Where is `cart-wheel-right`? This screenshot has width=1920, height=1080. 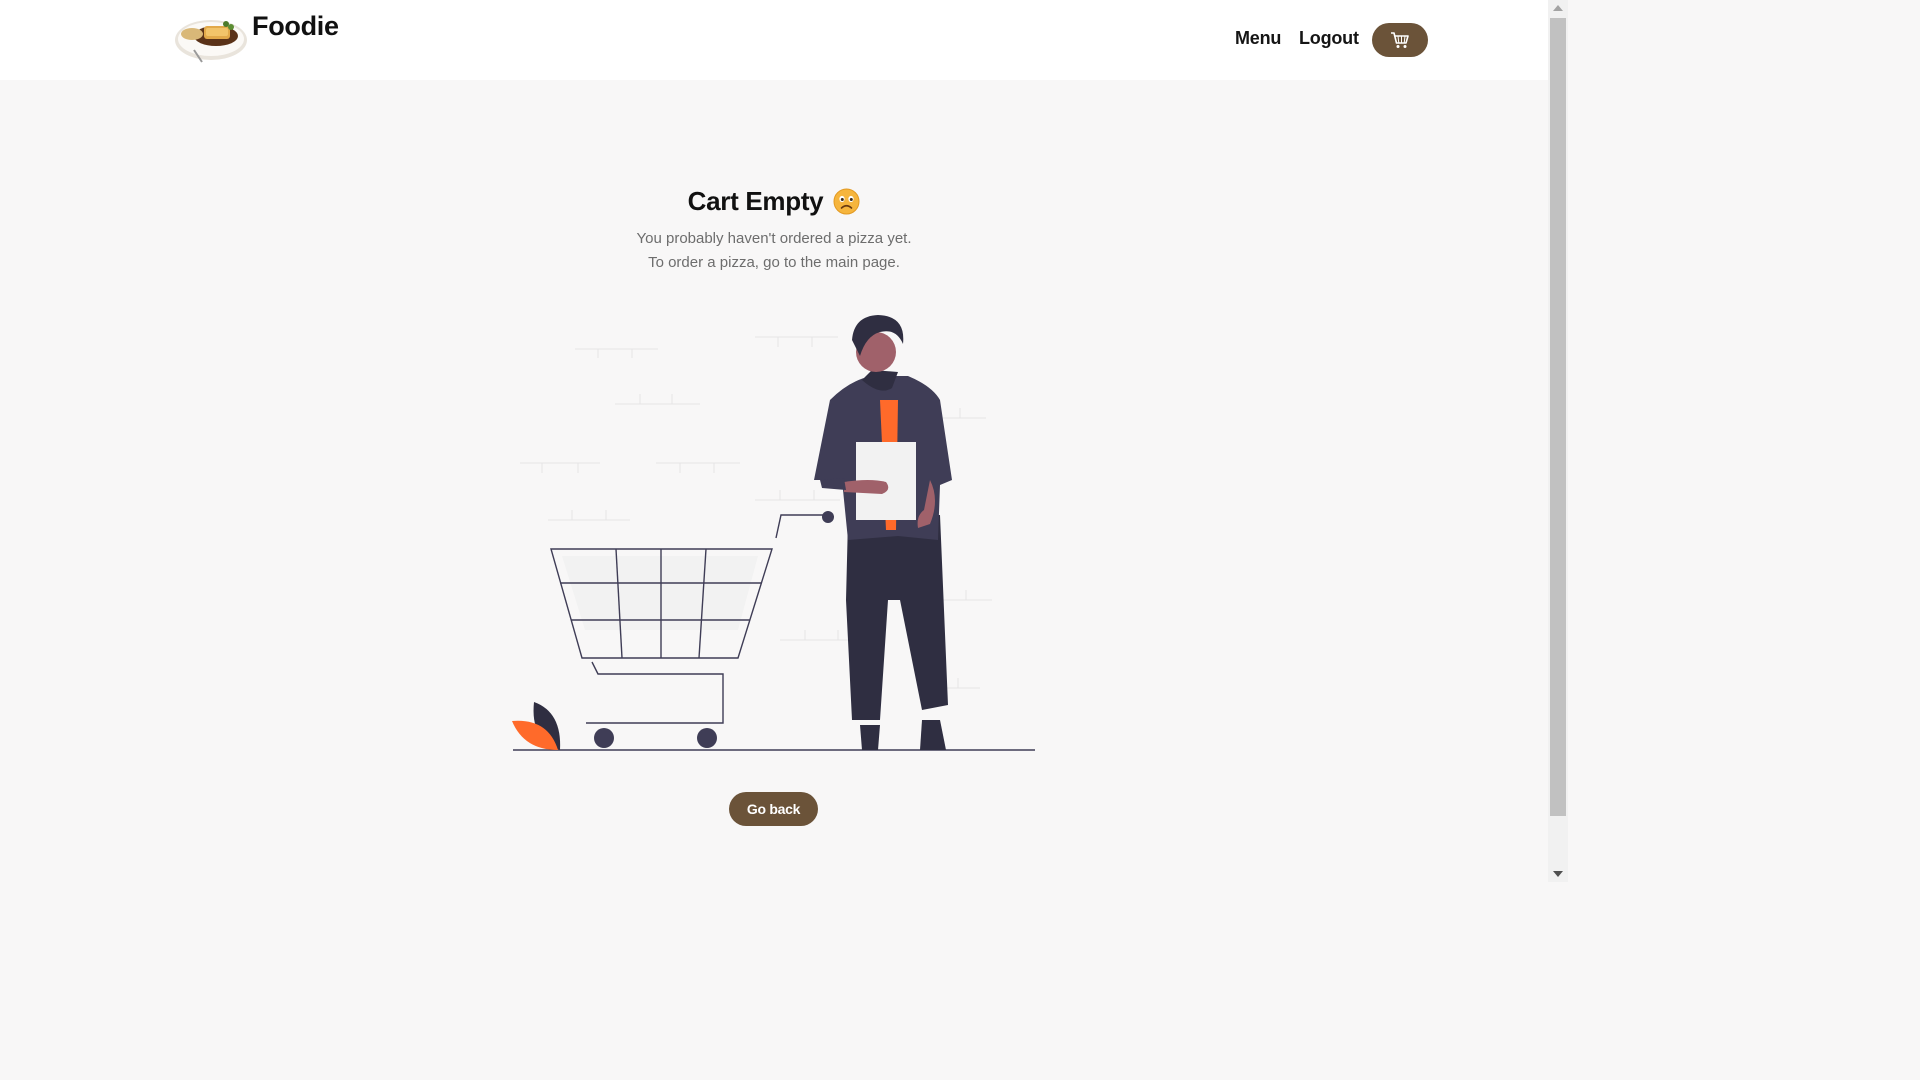 cart-wheel-right is located at coordinates (707, 738).